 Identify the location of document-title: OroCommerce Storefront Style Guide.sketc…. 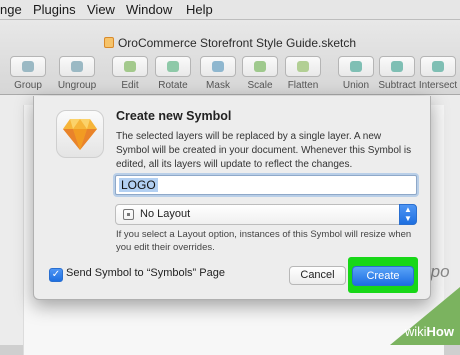
(230, 43).